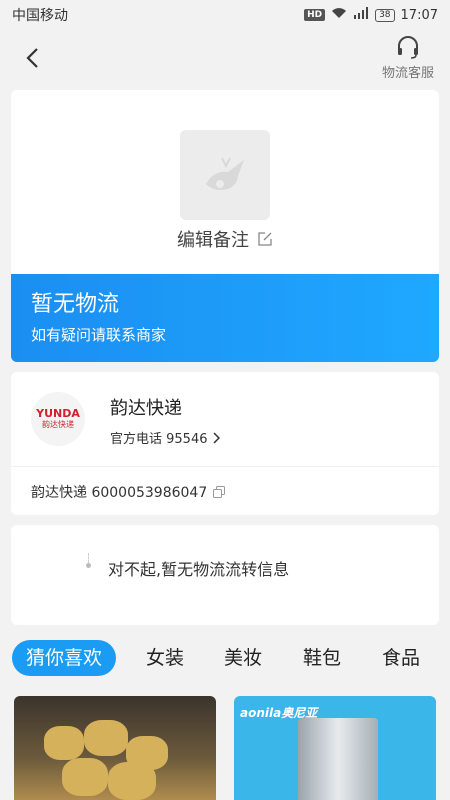 This screenshot has height=800, width=450. What do you see at coordinates (99, 335) in the screenshot?
I see `no-logistics-subtitle: 如有疑问请联系商家` at bounding box center [99, 335].